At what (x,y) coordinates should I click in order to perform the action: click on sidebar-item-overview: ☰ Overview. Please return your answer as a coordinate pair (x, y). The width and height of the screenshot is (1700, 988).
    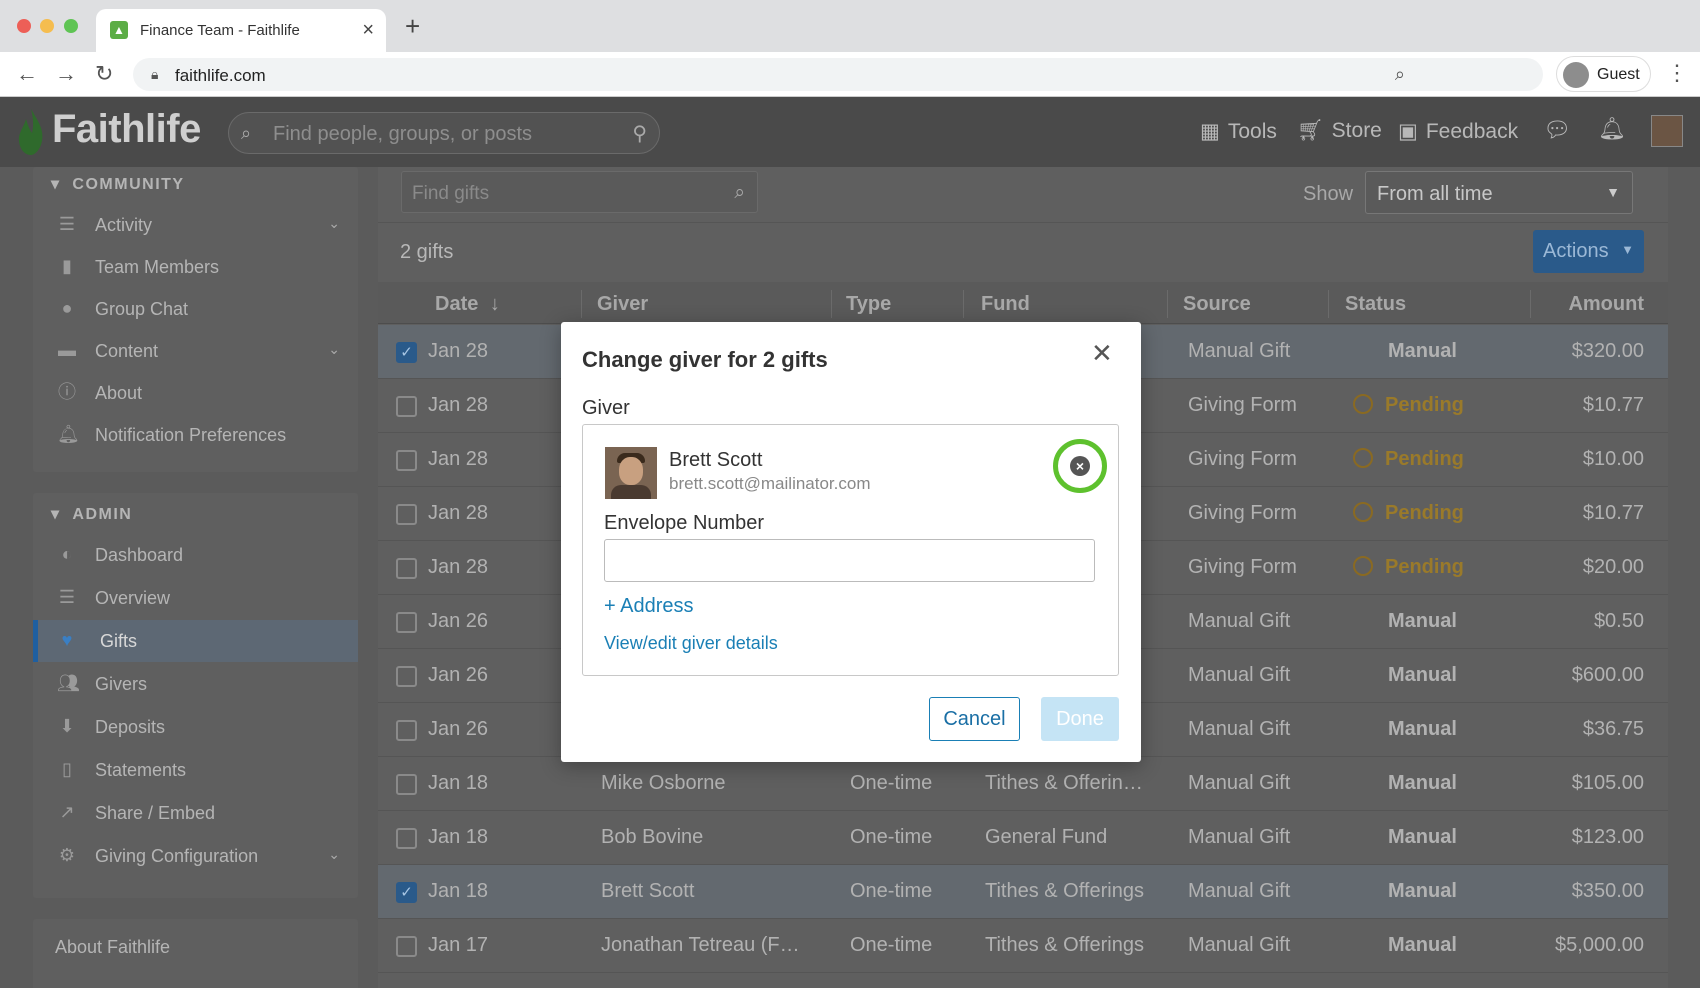
    Looking at the image, I should click on (195, 598).